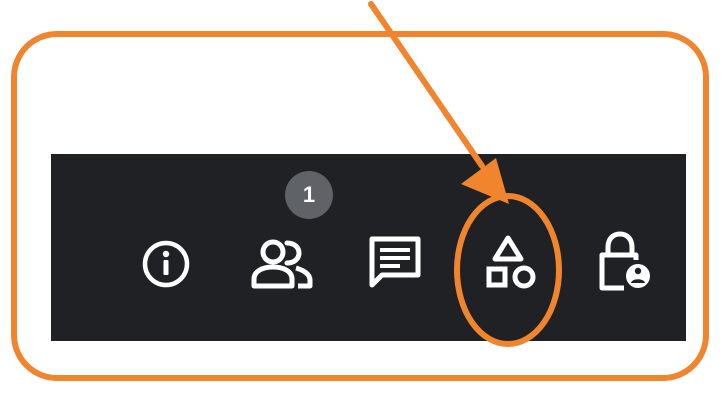 This screenshot has height=398, width=723. What do you see at coordinates (509, 264) in the screenshot?
I see `activities-icon` at bounding box center [509, 264].